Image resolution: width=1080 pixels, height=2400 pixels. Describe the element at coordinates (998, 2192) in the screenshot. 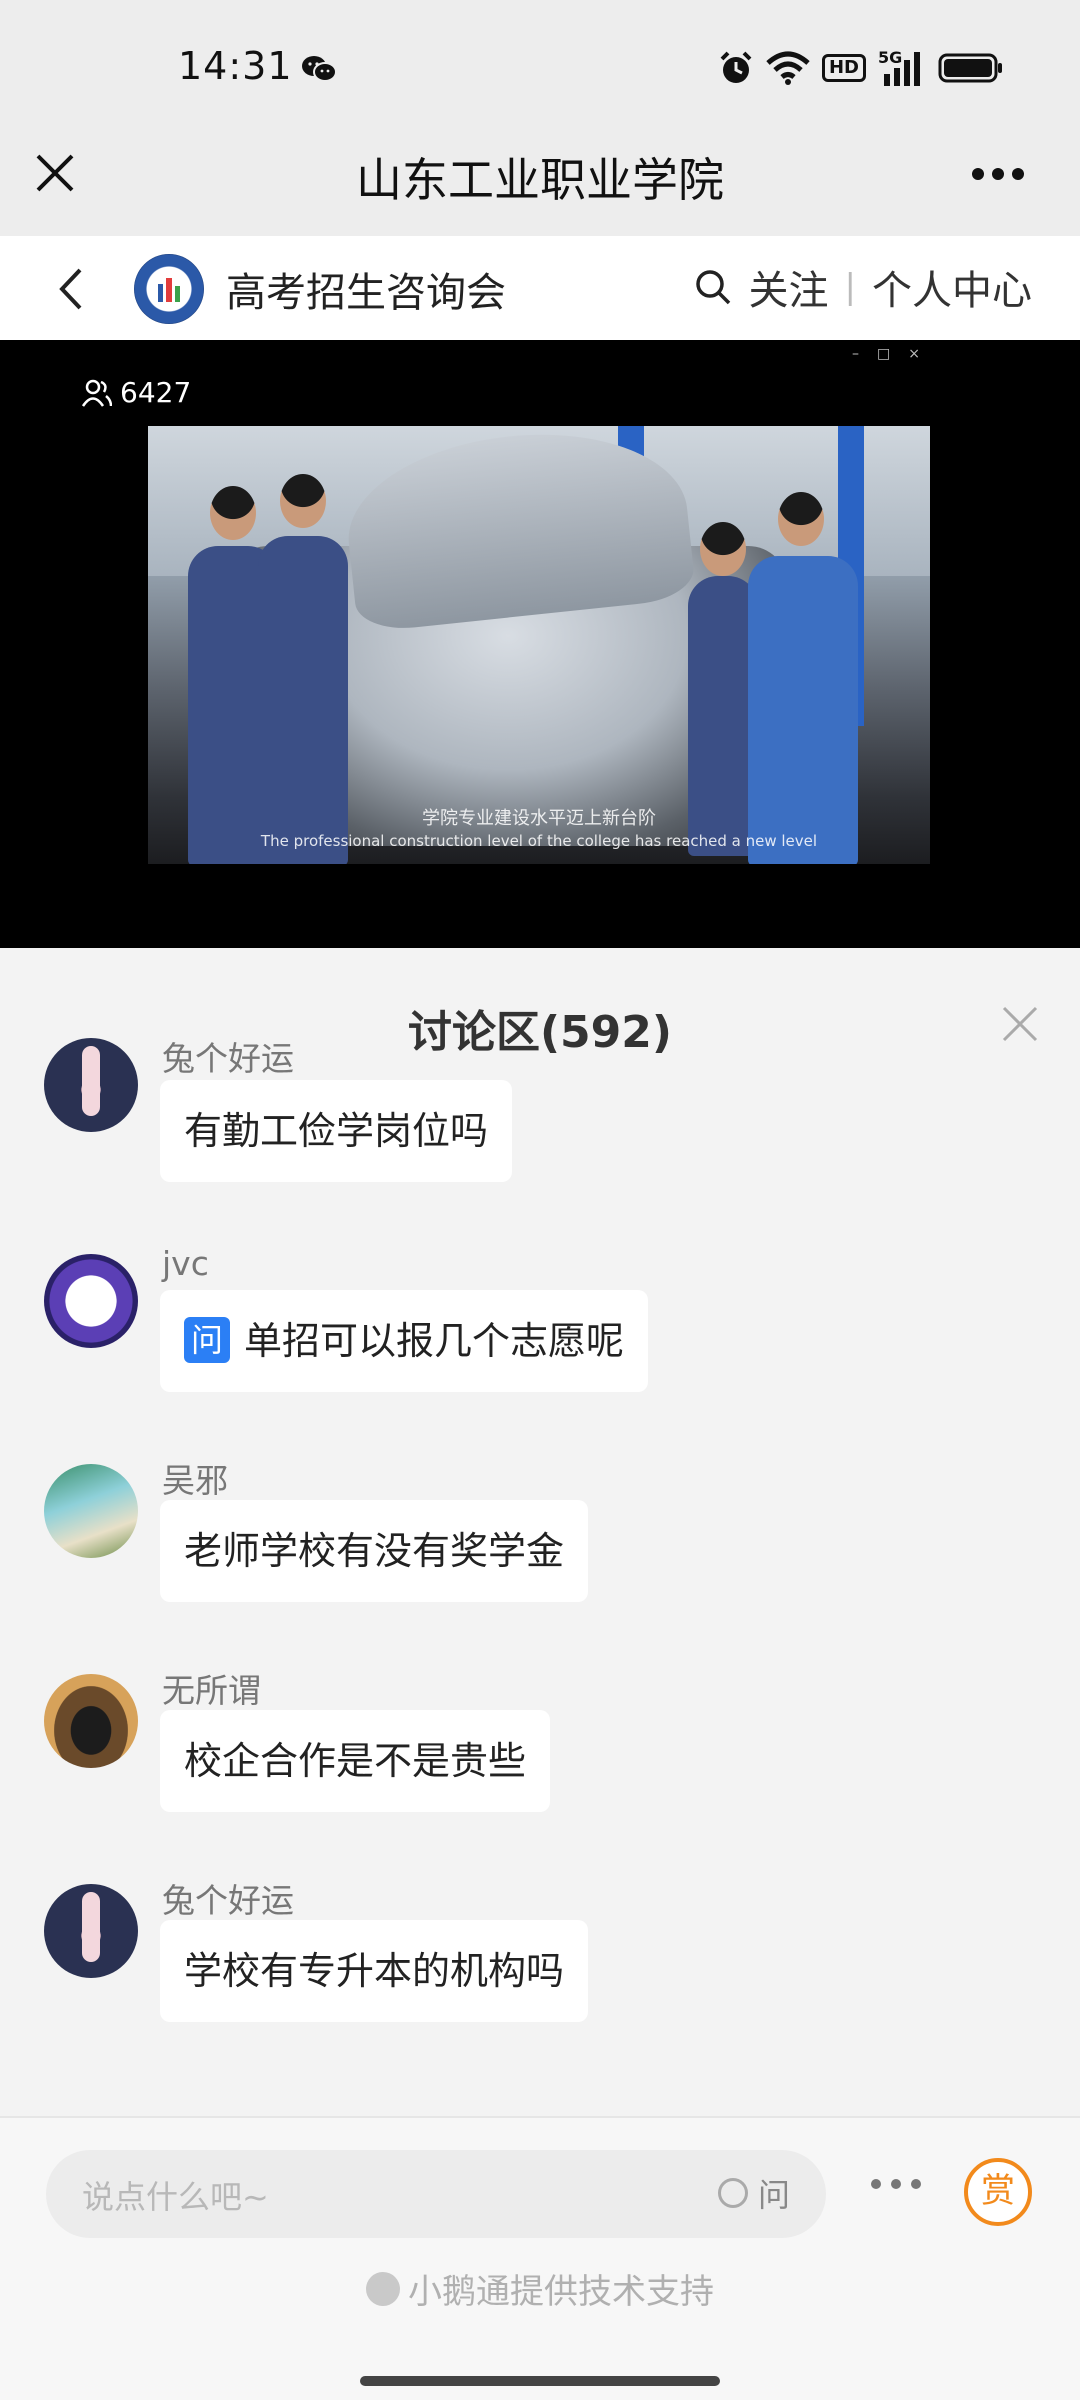

I see `reward-button: 赏` at that location.